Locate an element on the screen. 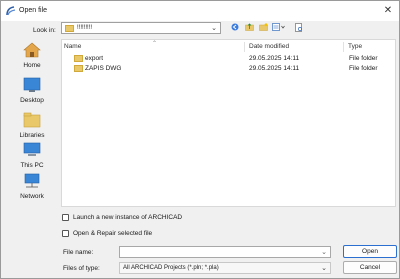  view-menu-button is located at coordinates (279, 28).